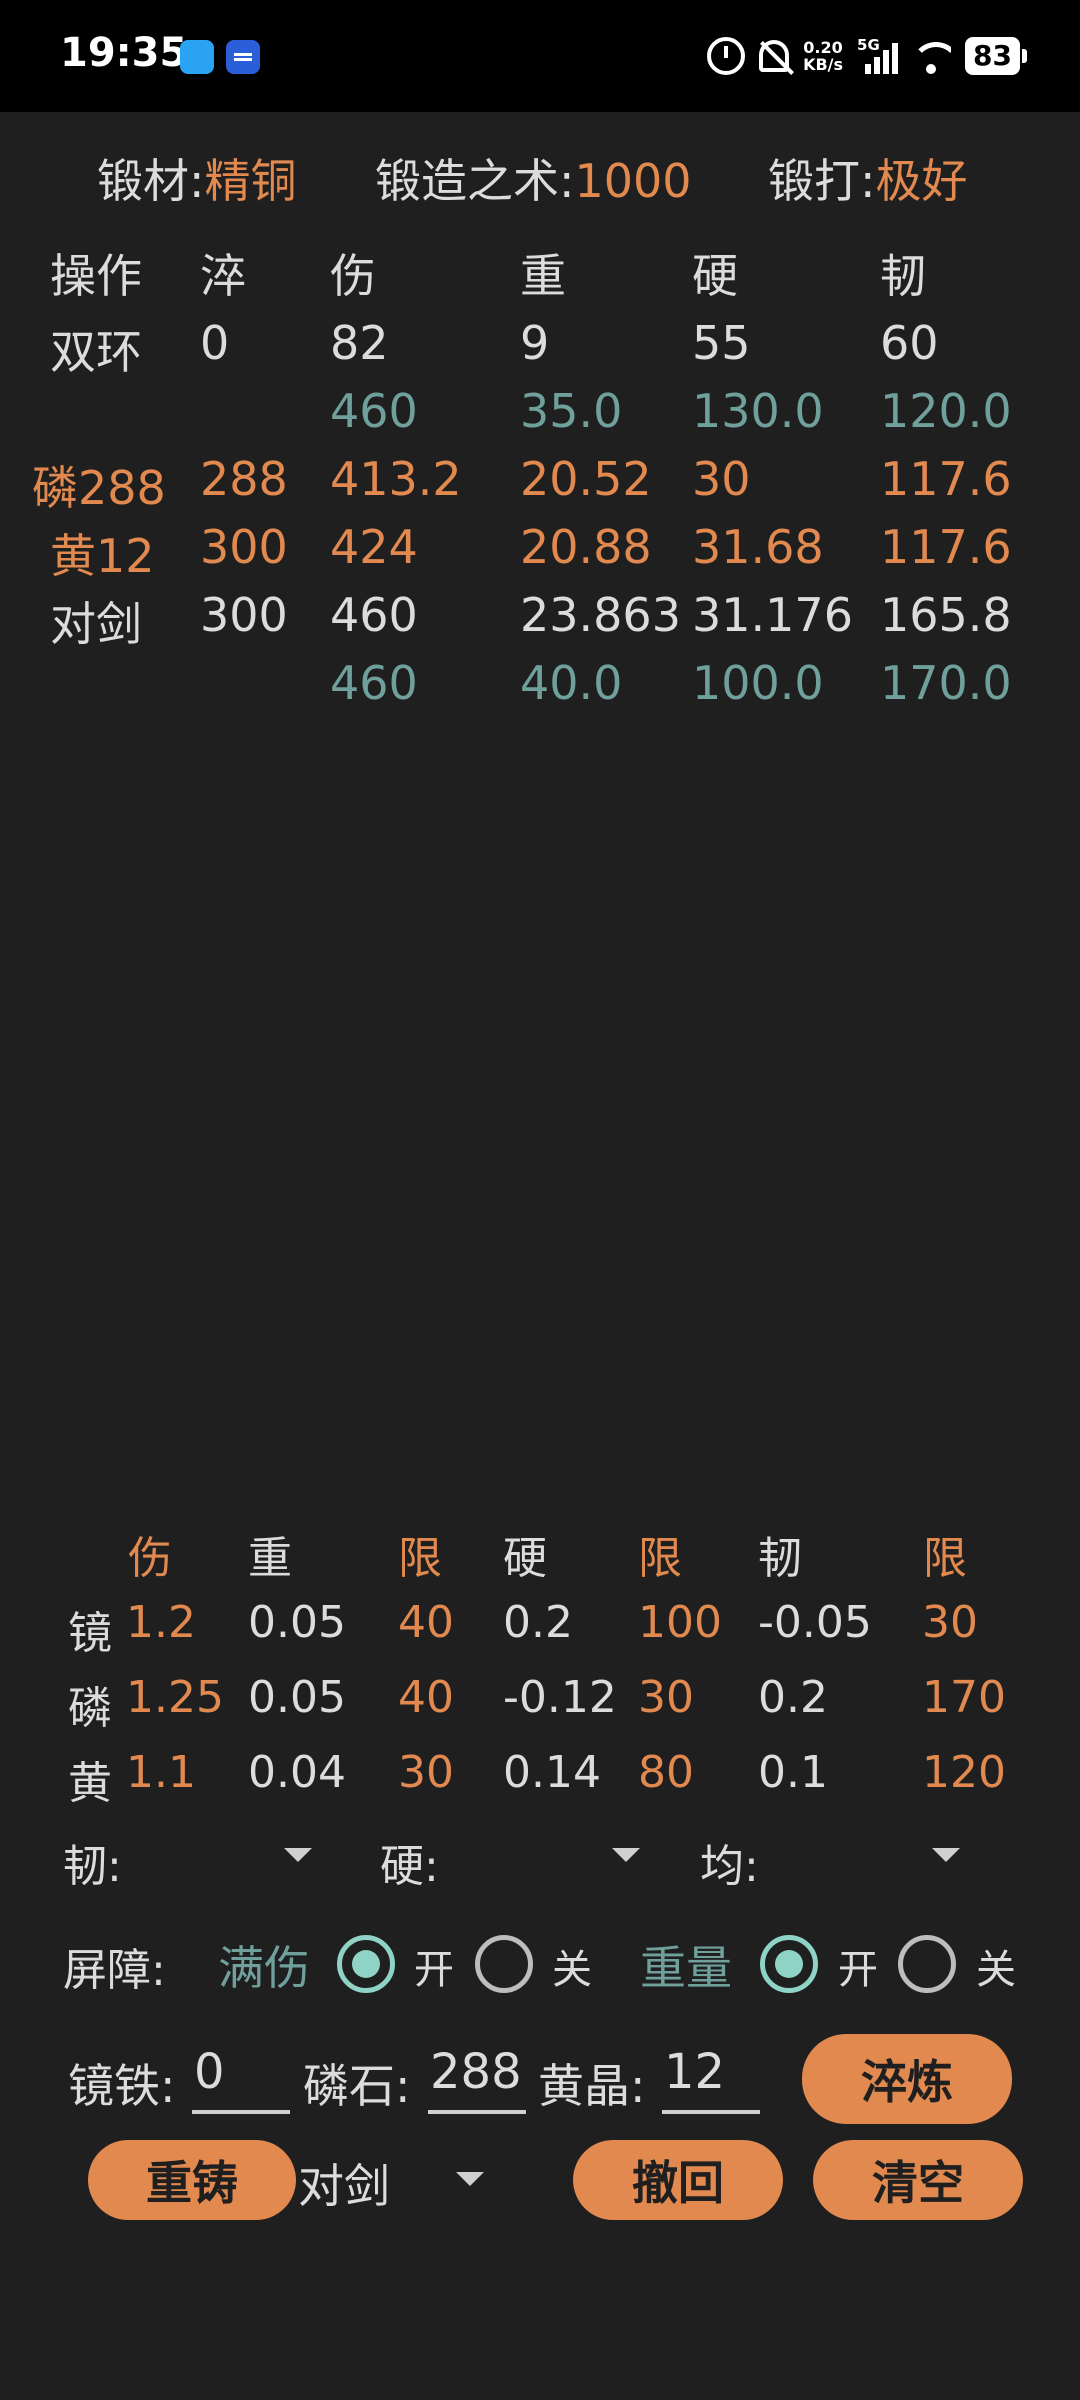 This screenshot has width=1080, height=2400. Describe the element at coordinates (789, 1964) in the screenshot. I see `weight-on-radio` at that location.